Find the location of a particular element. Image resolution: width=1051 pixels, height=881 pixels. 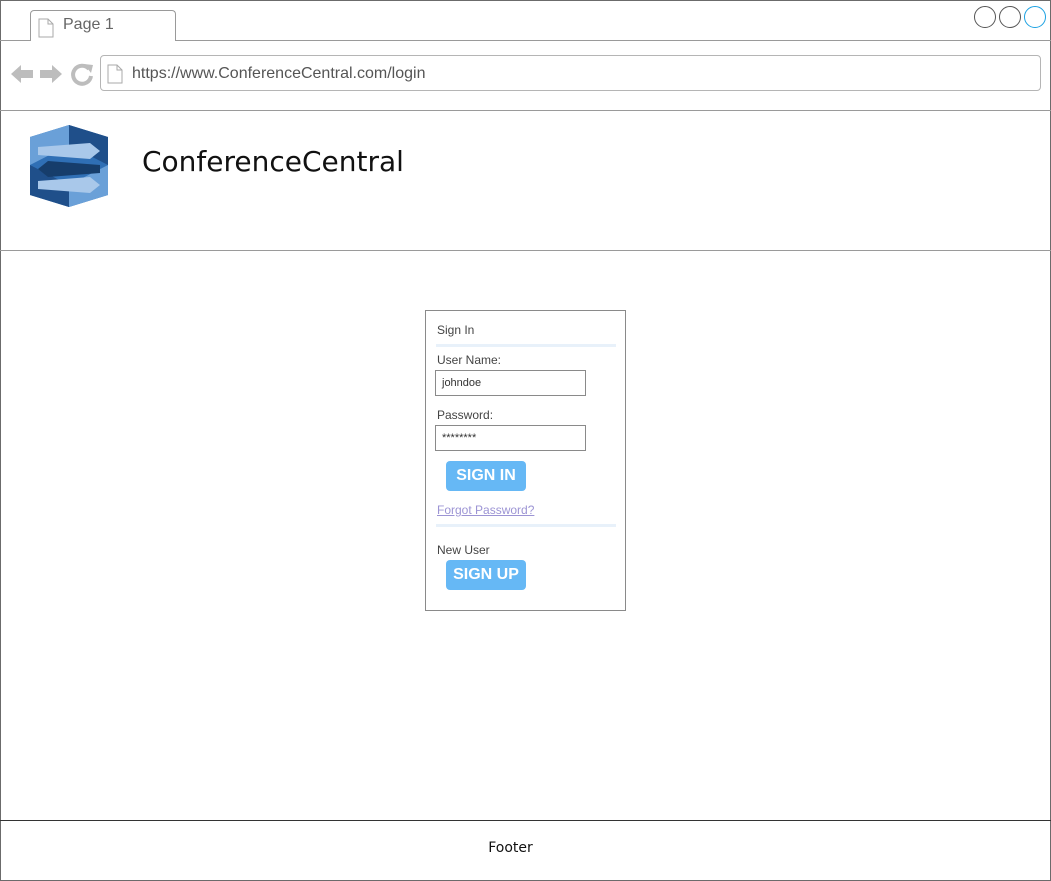

username-input: johndoe is located at coordinates (510, 383).